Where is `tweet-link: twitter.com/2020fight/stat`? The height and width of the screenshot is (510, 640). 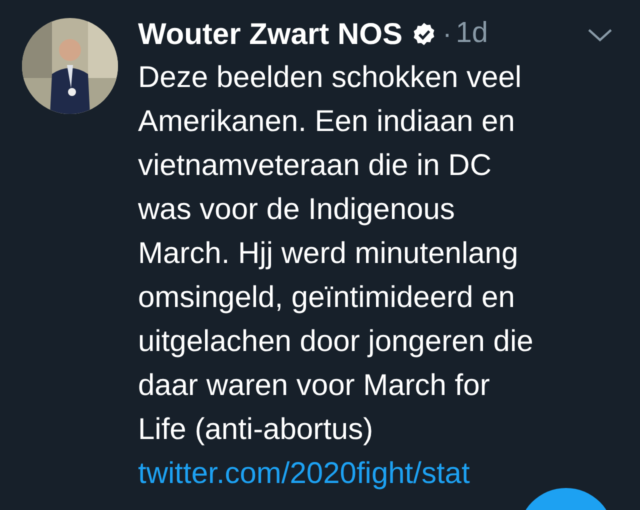
tweet-link: twitter.com/2020fight/stat is located at coordinates (336, 474).